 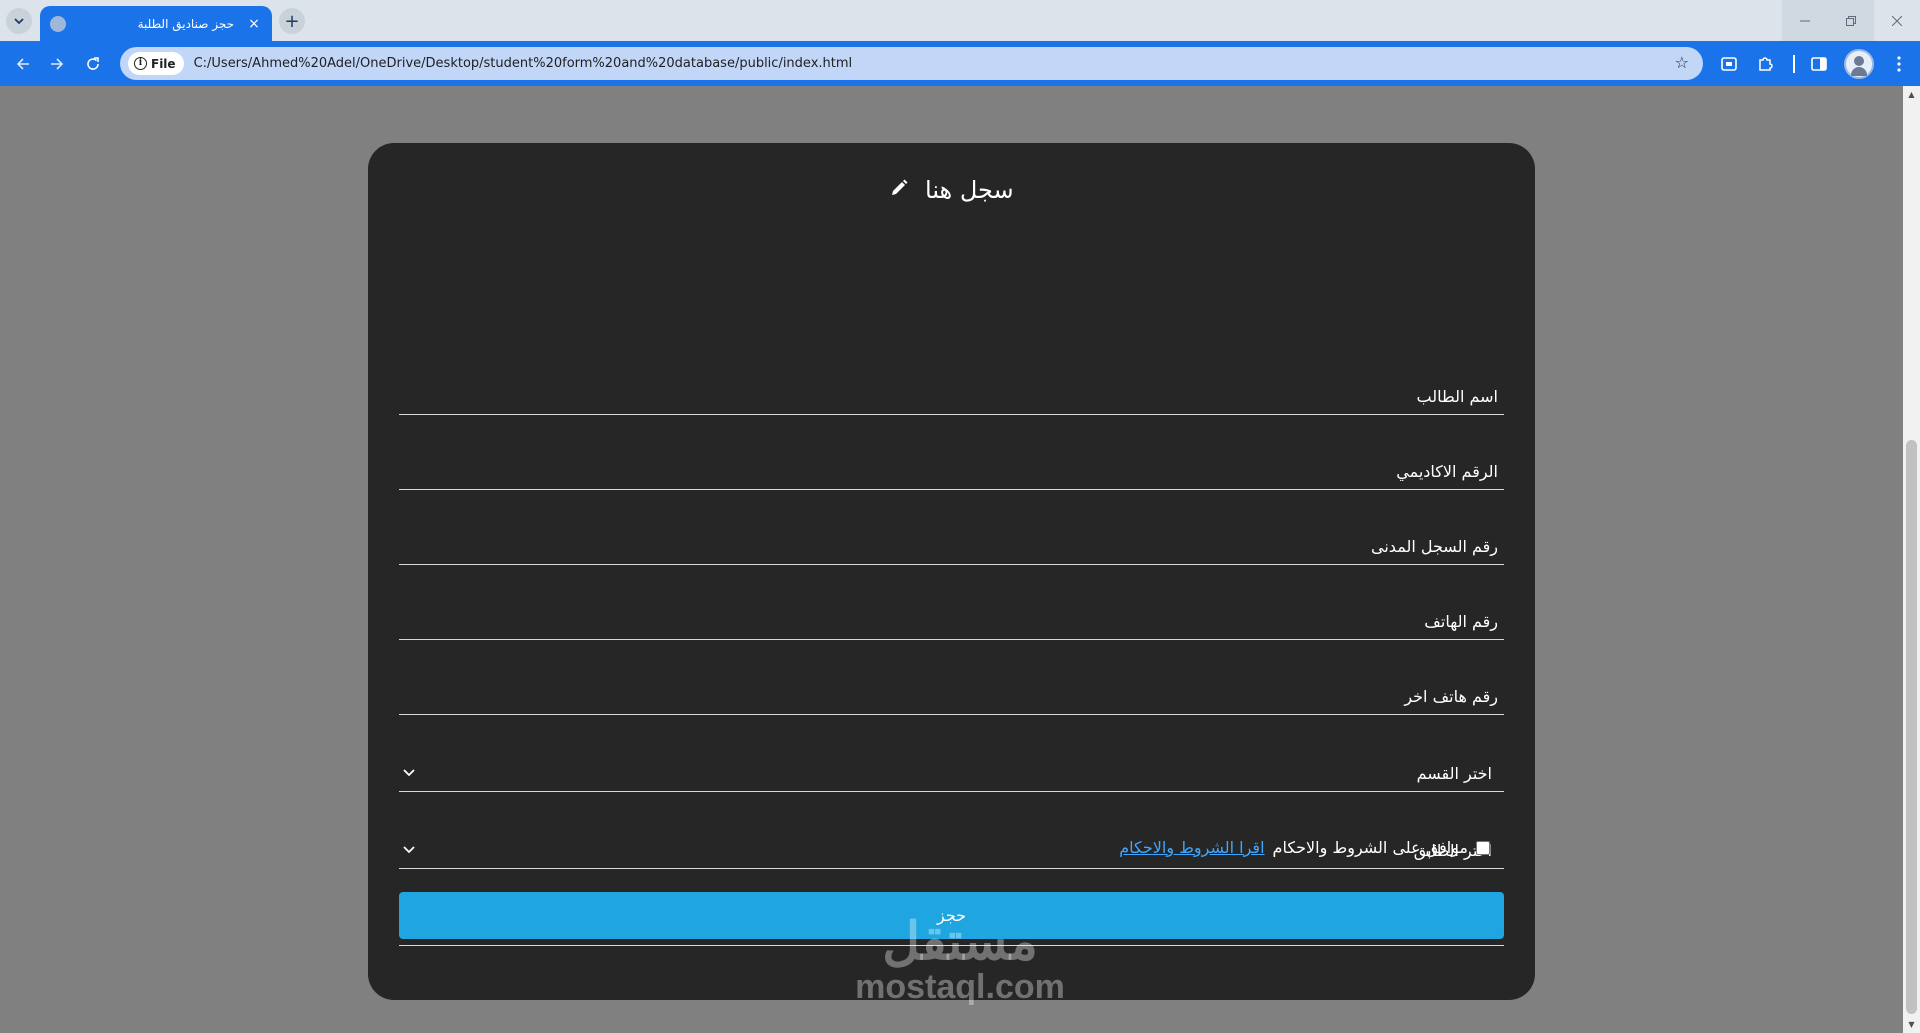 I want to click on scrollbar-thumb, so click(x=1911, y=727).